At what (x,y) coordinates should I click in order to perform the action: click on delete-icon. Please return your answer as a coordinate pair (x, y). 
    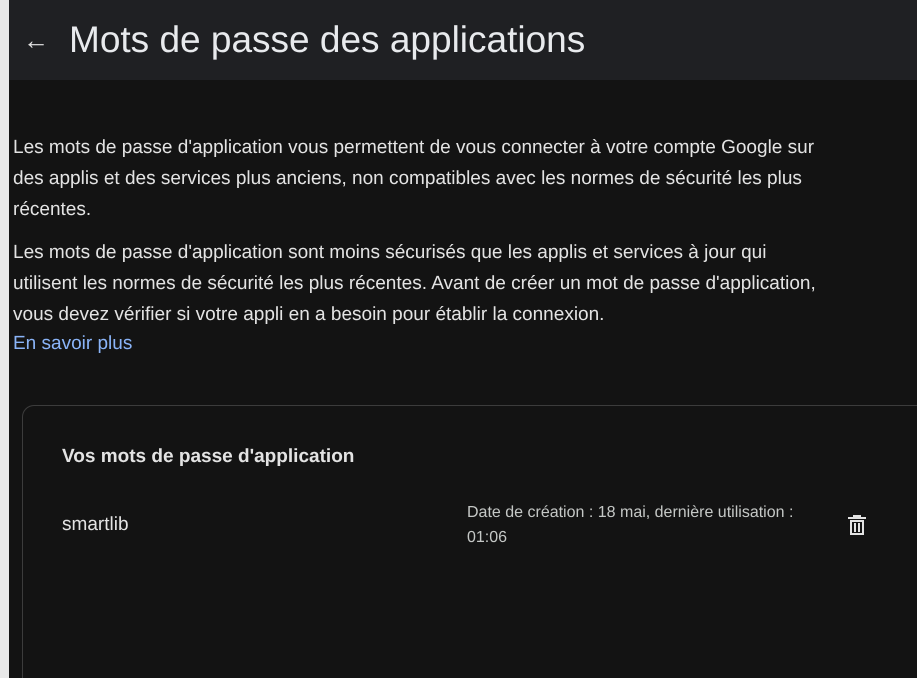
    Looking at the image, I should click on (857, 525).